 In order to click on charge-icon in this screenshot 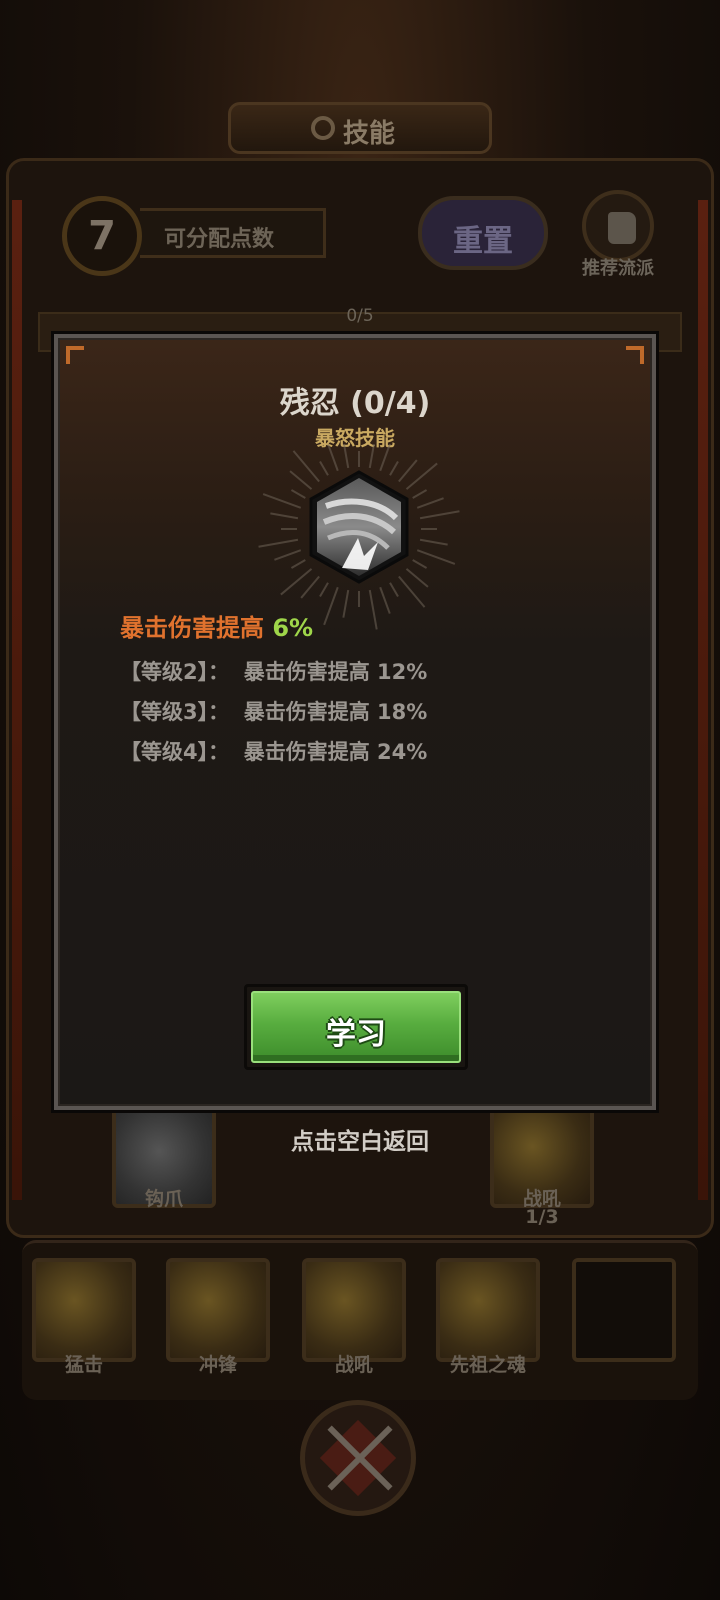, I will do `click(218, 1310)`.